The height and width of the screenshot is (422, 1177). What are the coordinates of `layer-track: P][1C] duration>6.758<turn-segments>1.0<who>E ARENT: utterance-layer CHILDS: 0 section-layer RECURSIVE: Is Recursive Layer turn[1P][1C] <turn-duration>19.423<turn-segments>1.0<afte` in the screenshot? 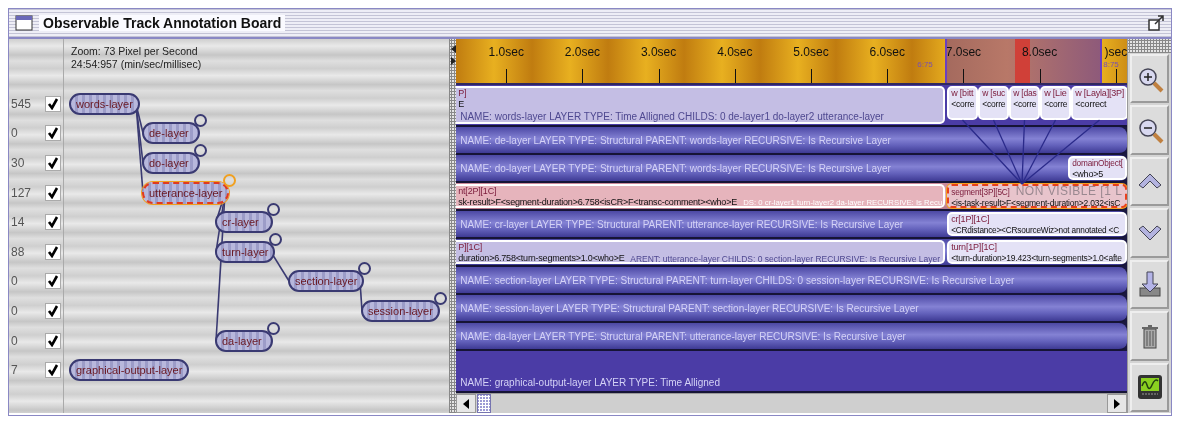 It's located at (792, 253).